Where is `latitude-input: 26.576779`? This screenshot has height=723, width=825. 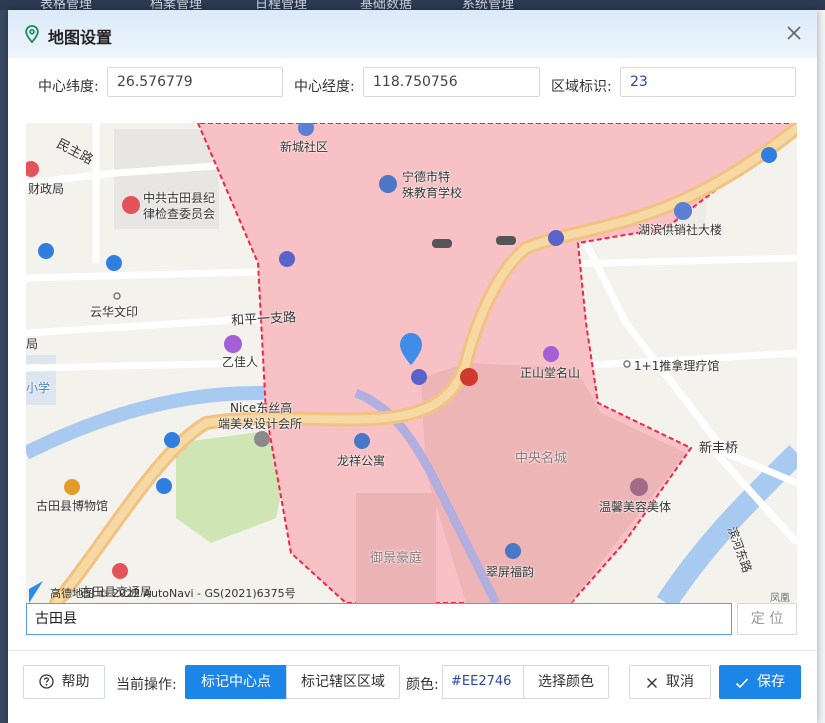
latitude-input: 26.576779 is located at coordinates (195, 82).